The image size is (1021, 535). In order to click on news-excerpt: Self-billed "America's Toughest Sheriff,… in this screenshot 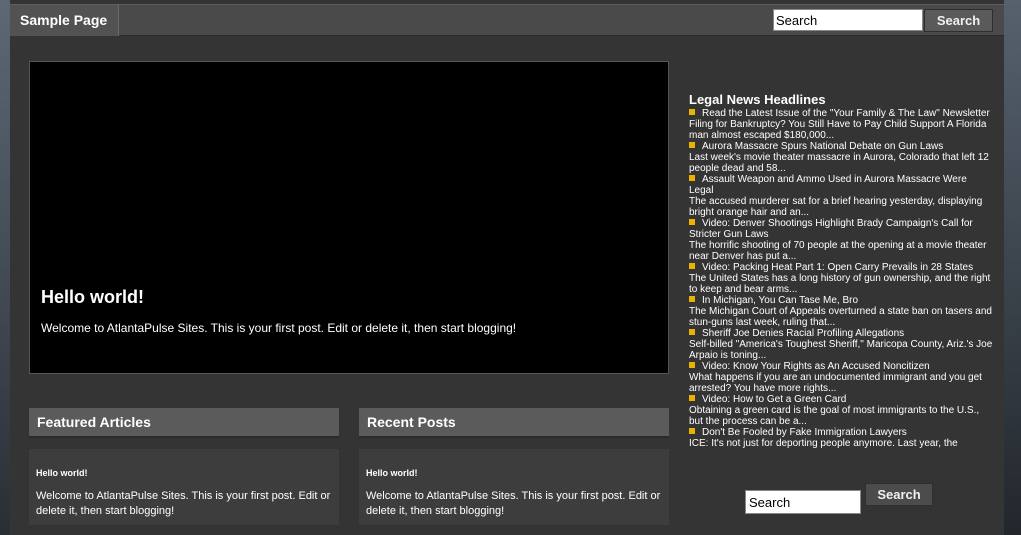, I will do `click(841, 350)`.